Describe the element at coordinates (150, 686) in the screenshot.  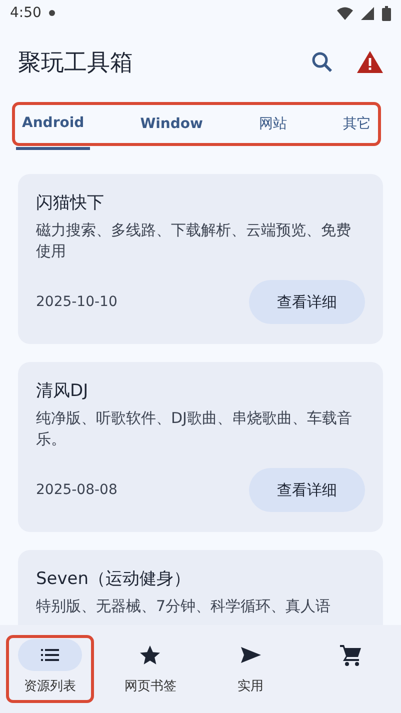
I see `nav-label: 网页书签` at that location.